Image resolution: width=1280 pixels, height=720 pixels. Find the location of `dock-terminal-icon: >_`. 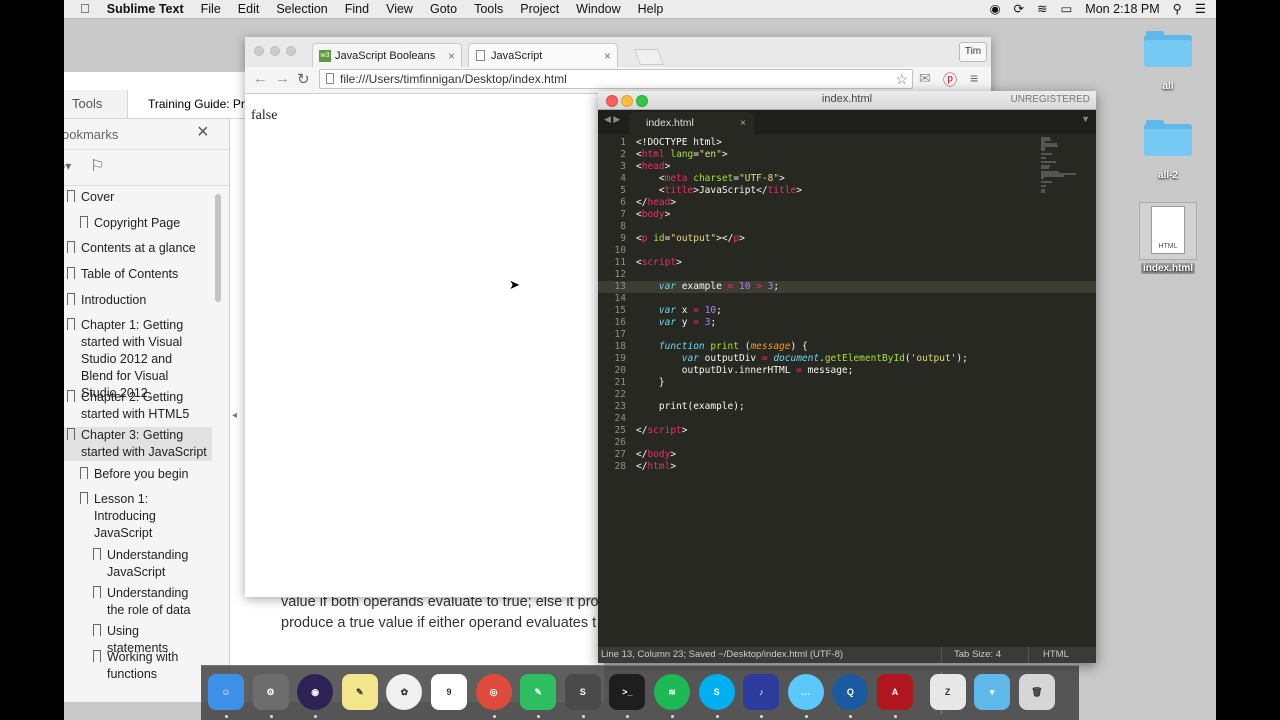

dock-terminal-icon: >_ is located at coordinates (627, 692).